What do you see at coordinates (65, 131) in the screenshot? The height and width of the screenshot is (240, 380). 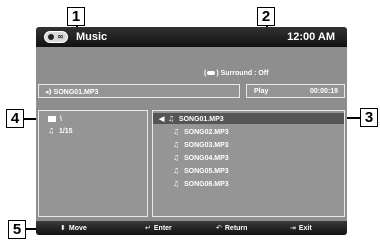 I see `track-count: 1/15` at bounding box center [65, 131].